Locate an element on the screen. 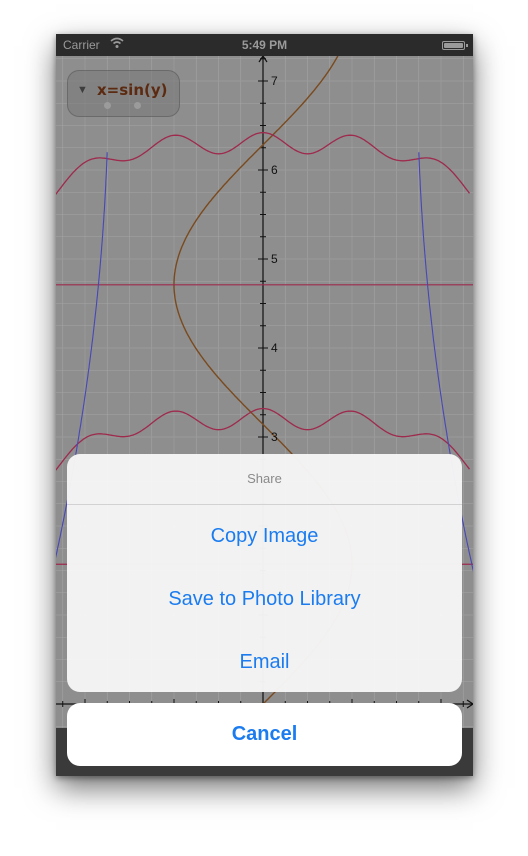 This screenshot has width=528, height=856. share-sheet-title: Share is located at coordinates (264, 479).